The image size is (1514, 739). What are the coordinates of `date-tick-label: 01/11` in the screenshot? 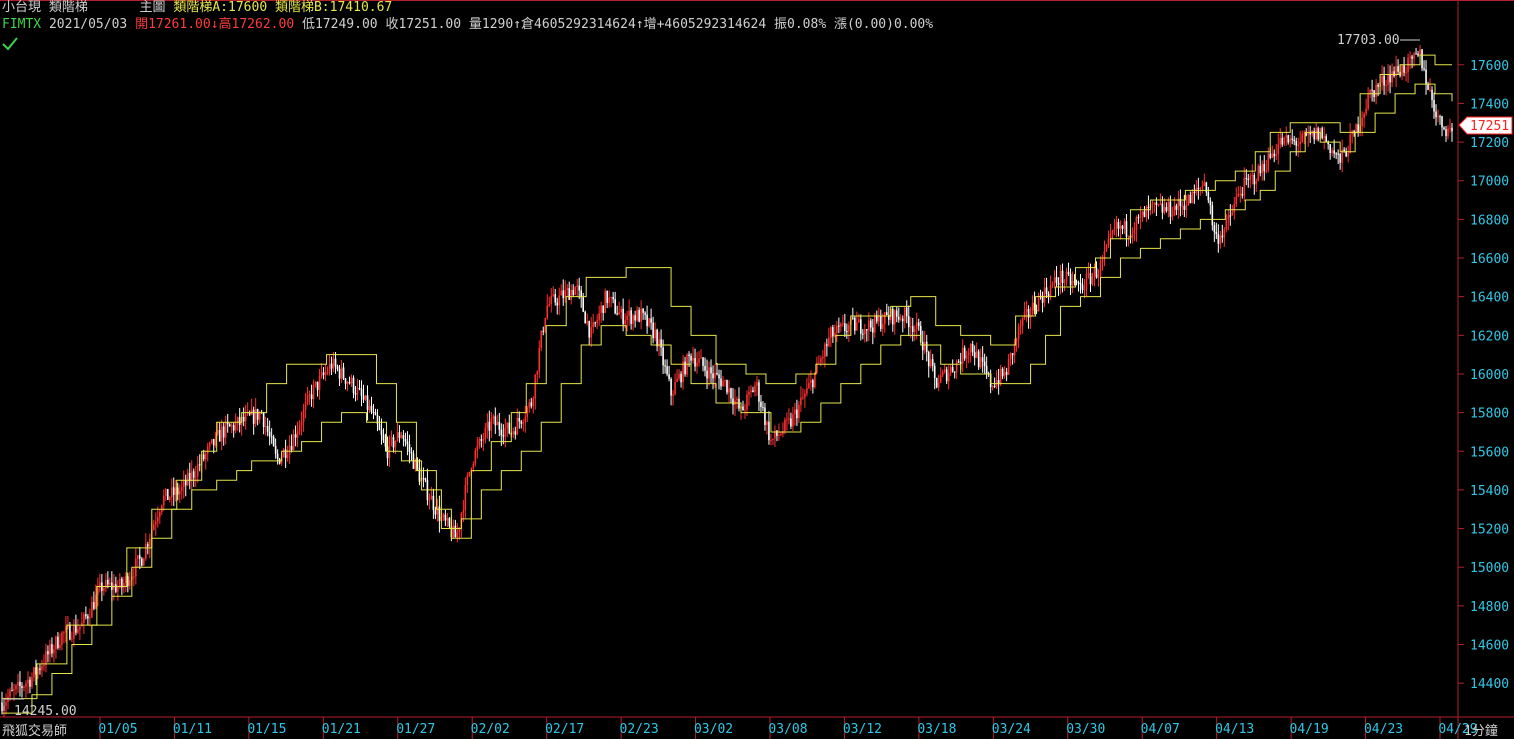 It's located at (192, 729).